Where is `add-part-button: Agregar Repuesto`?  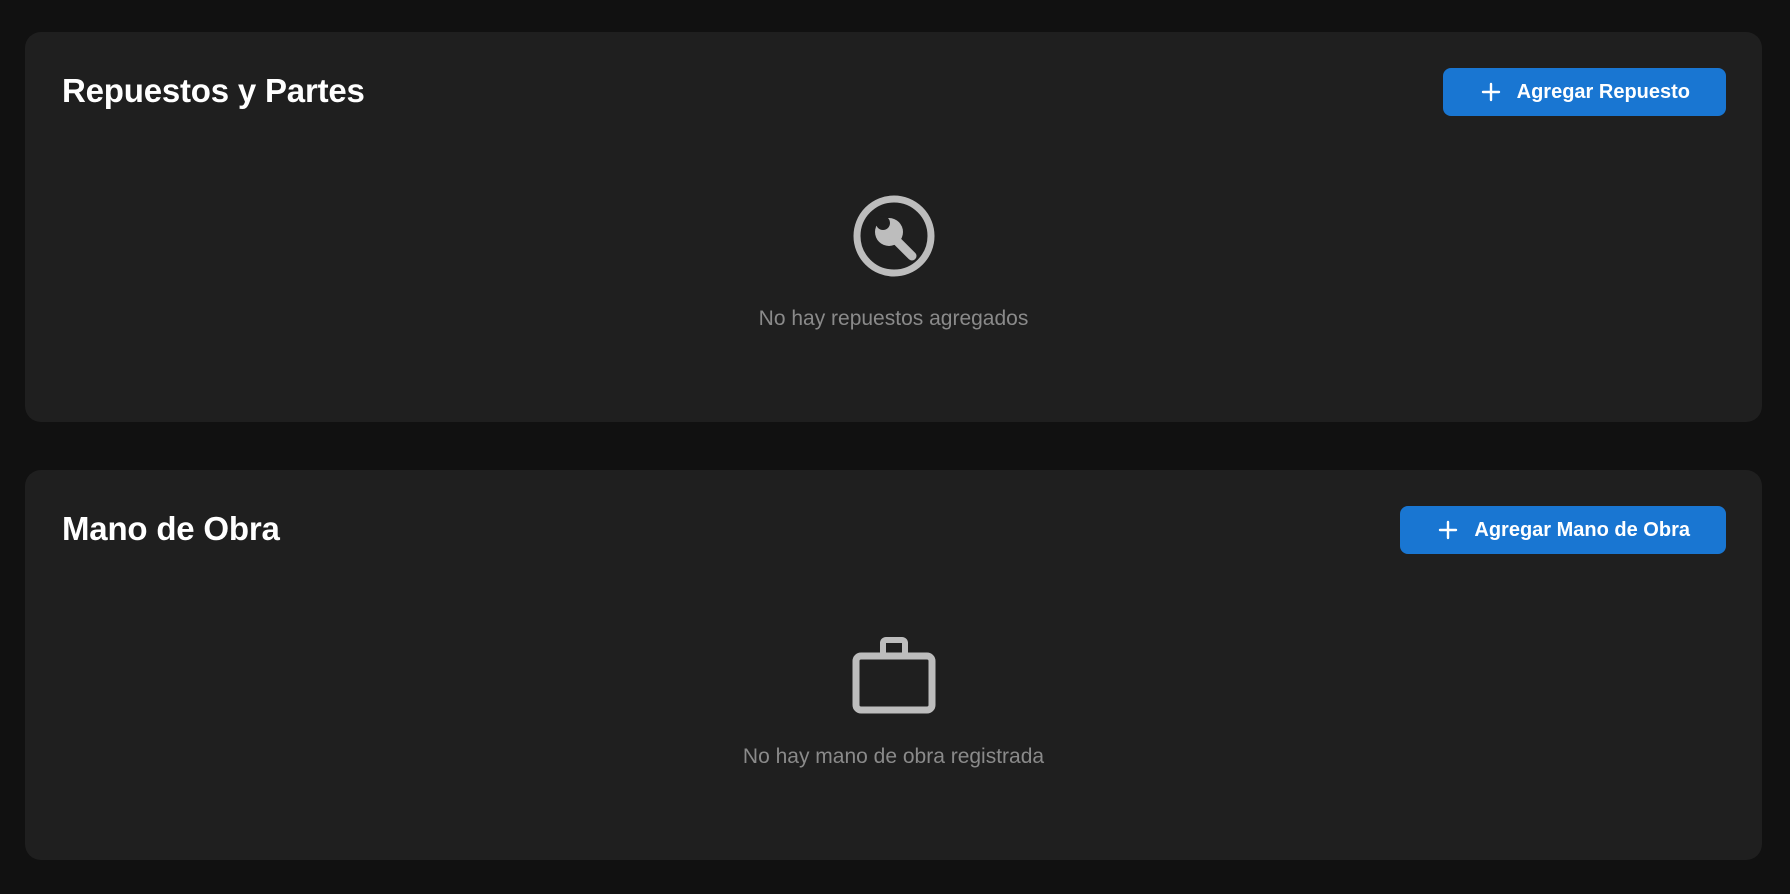
add-part-button: Agregar Repuesto is located at coordinates (1584, 92).